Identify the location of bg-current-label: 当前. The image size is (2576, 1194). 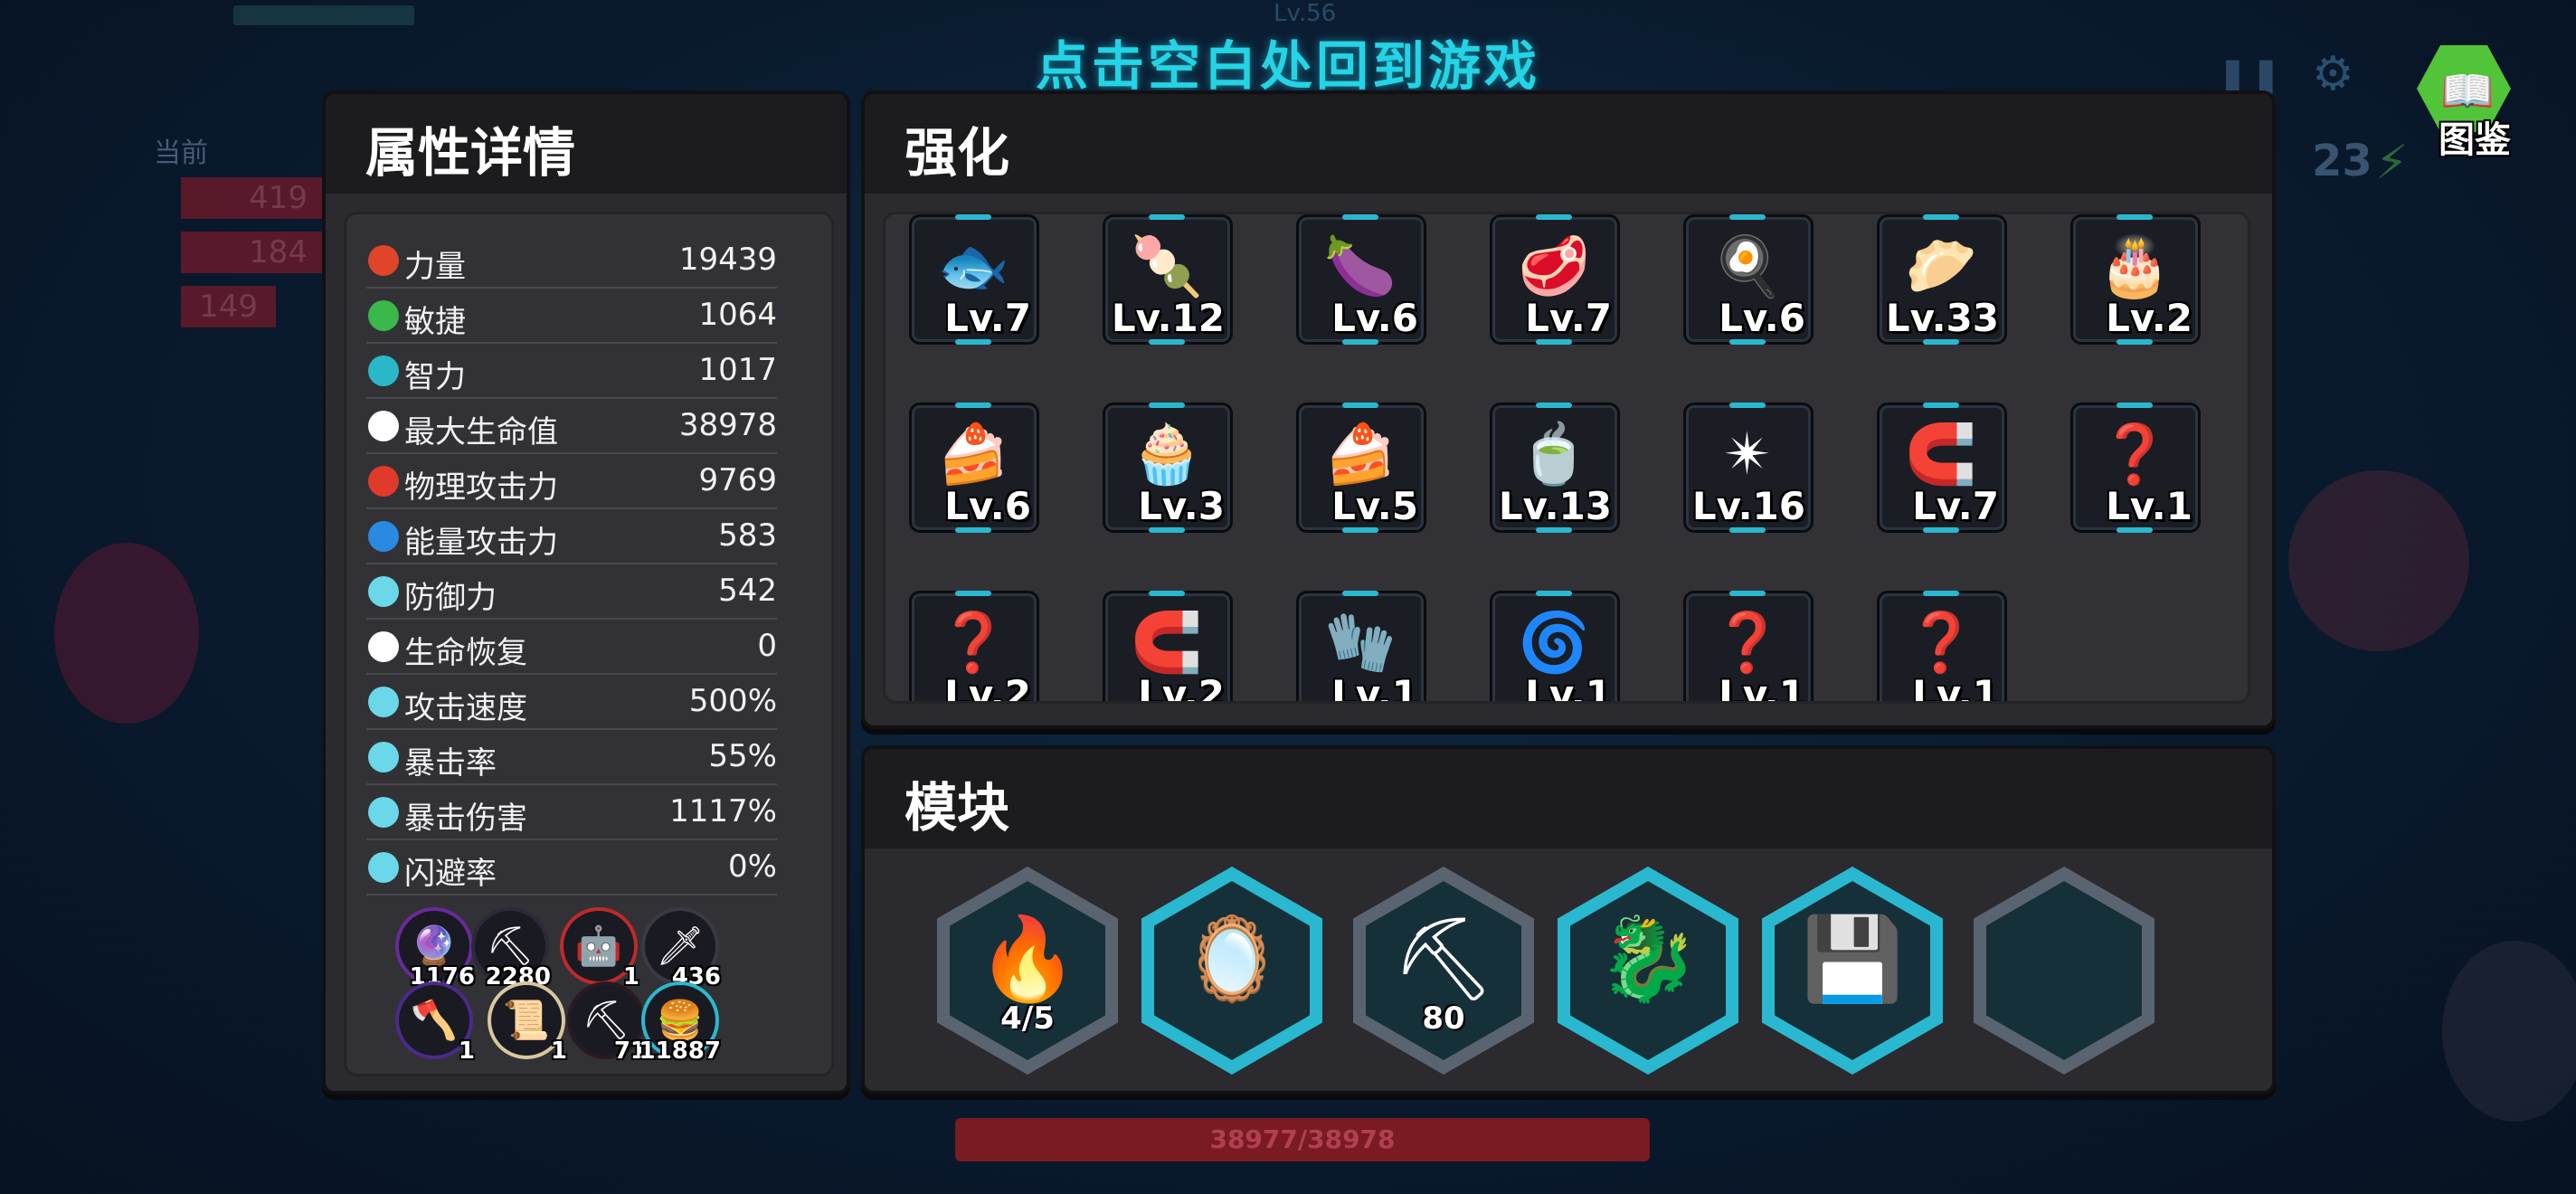
(181, 153).